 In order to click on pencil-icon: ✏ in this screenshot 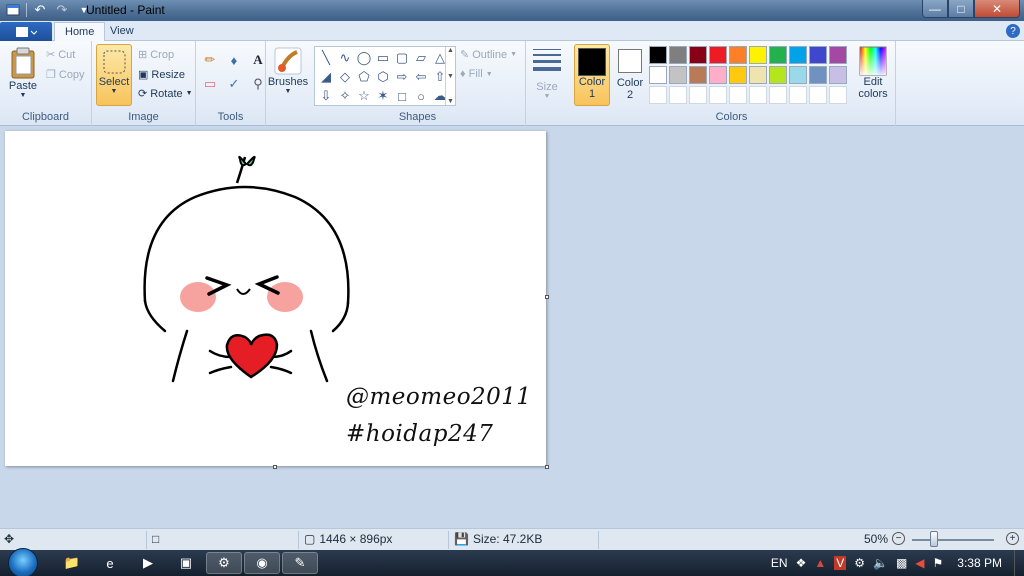, I will do `click(210, 60)`.